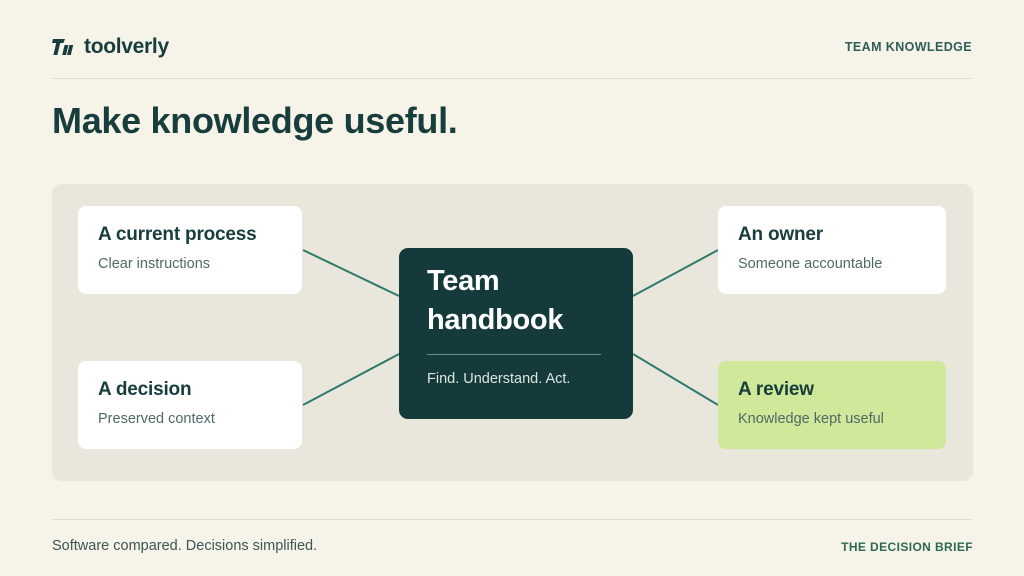  What do you see at coordinates (177, 234) in the screenshot?
I see `node-title: A current process` at bounding box center [177, 234].